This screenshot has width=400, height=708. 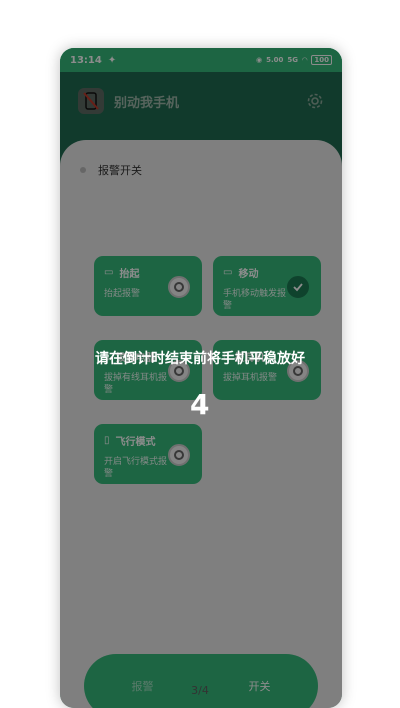 What do you see at coordinates (200, 690) in the screenshot?
I see `page-indicator: 3/4` at bounding box center [200, 690].